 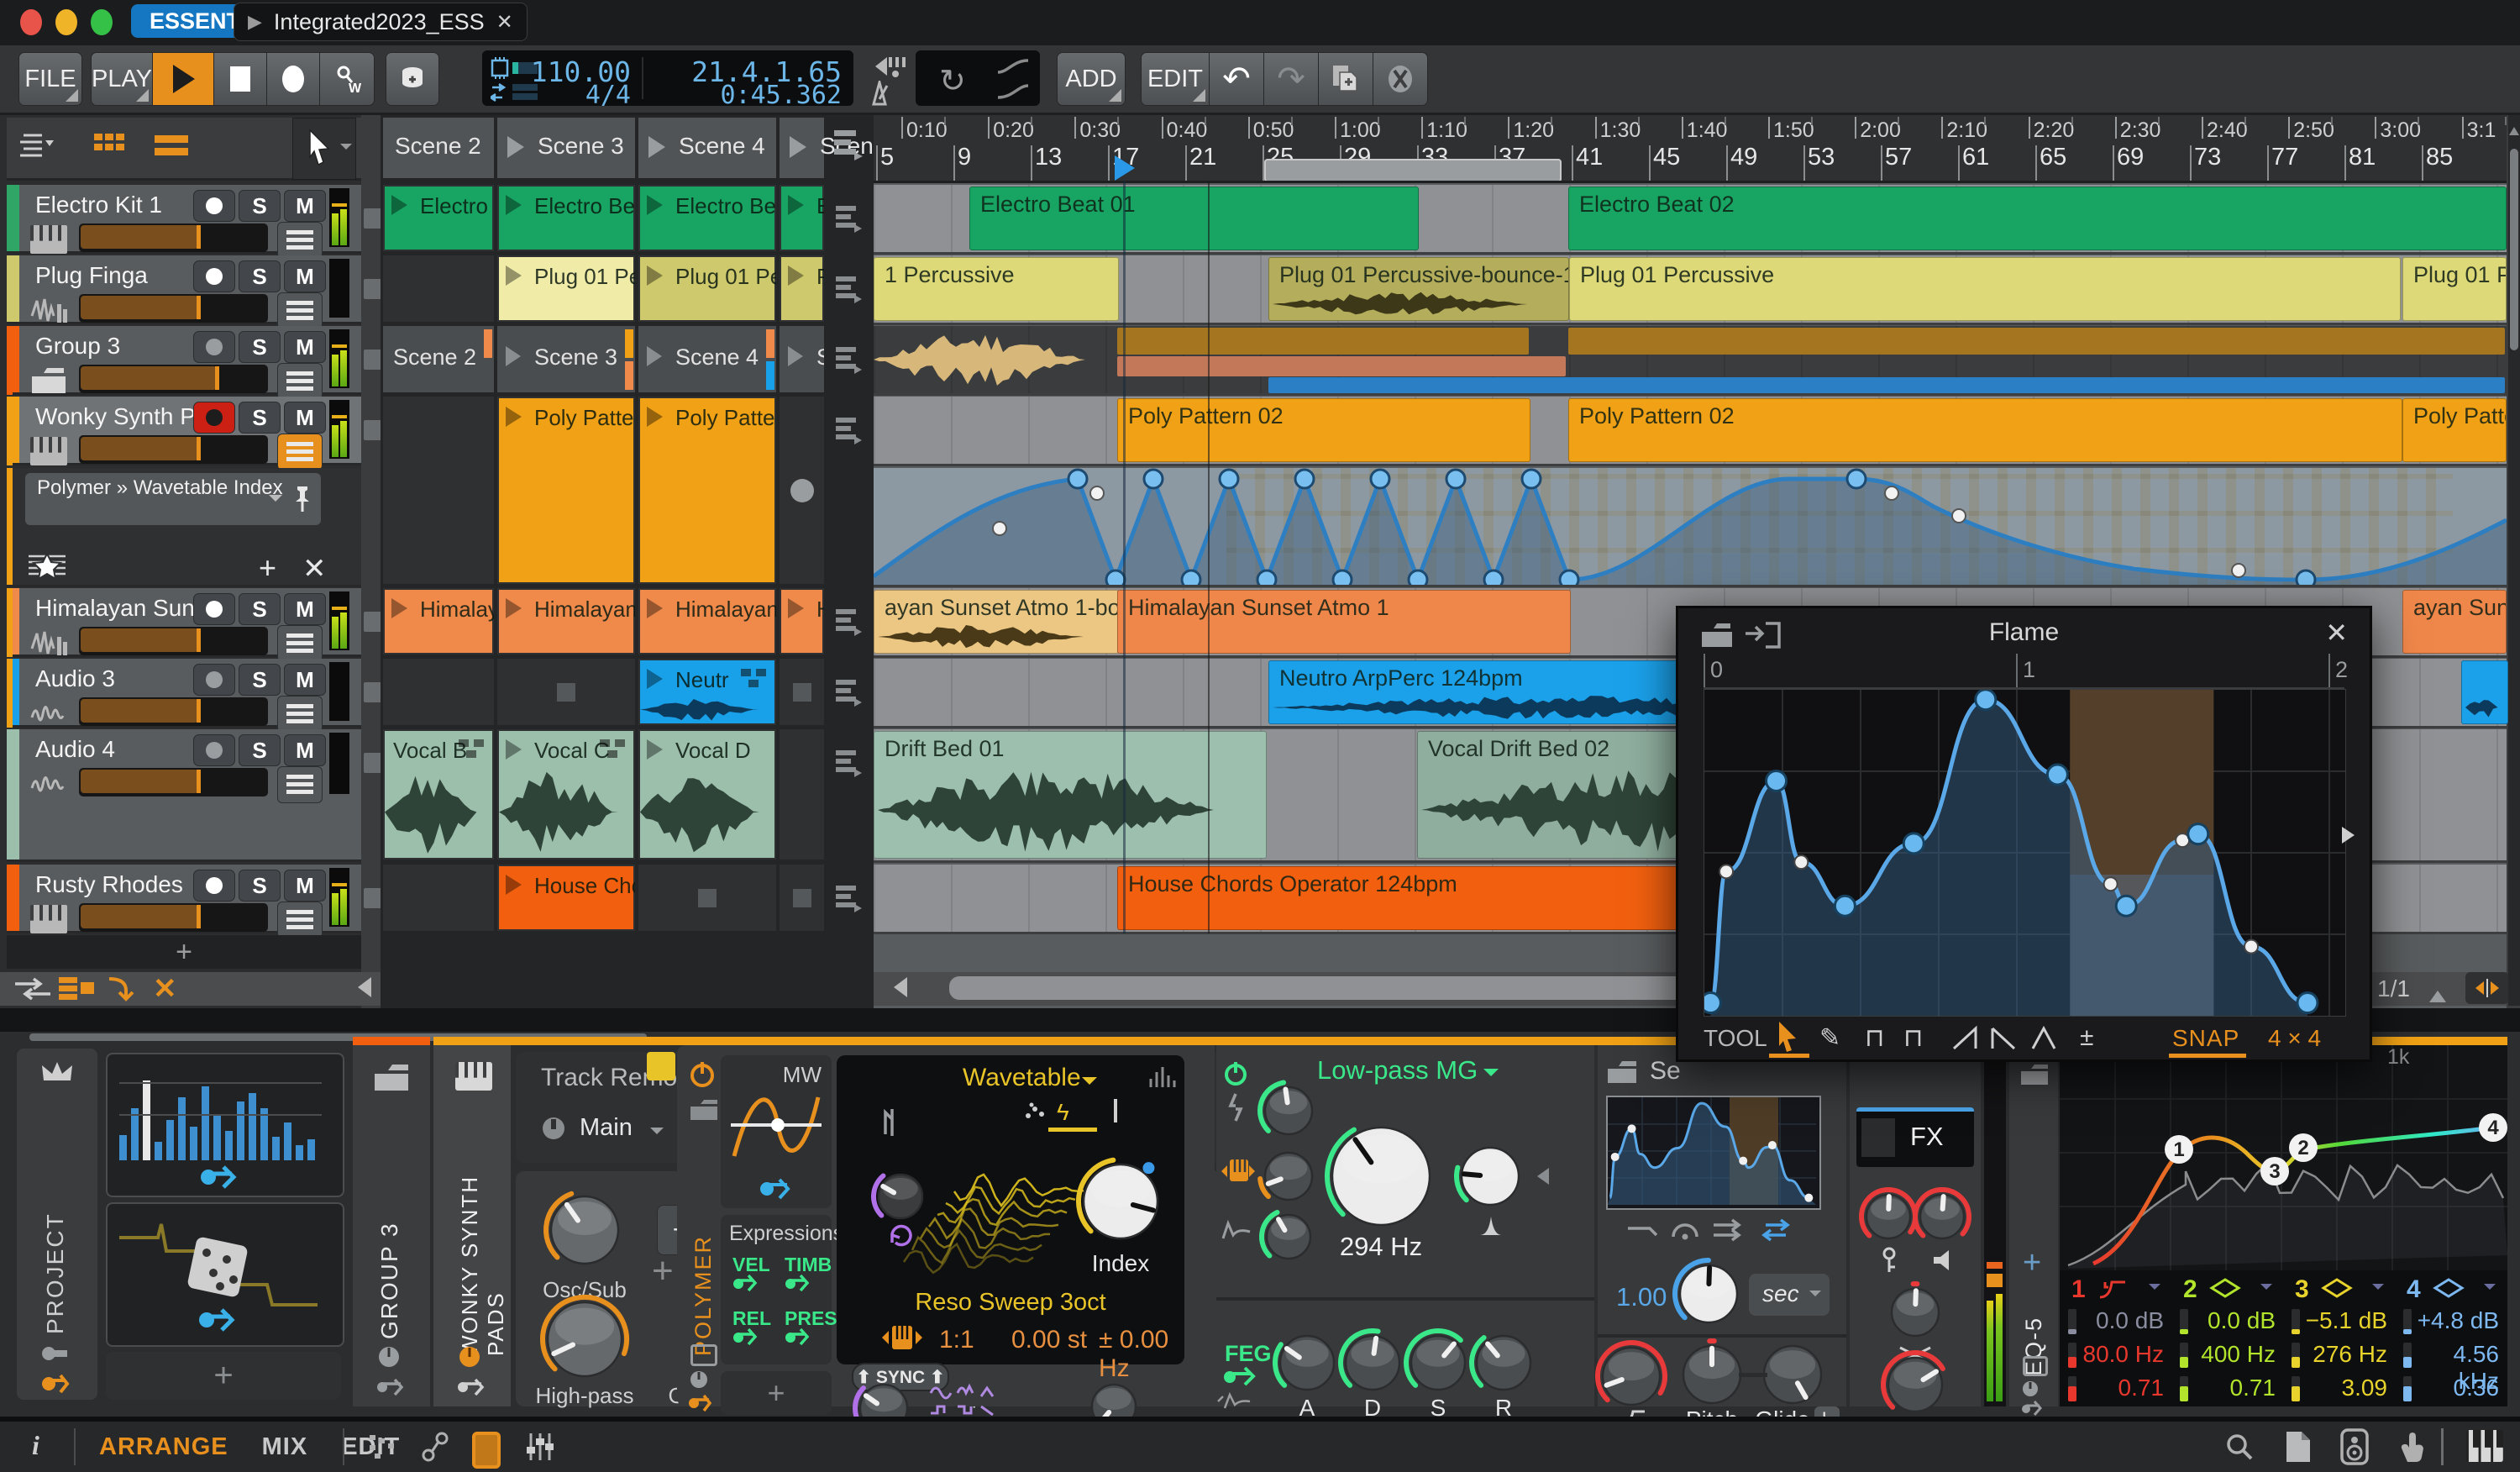 I want to click on latch-badge: L, so click(x=1827, y=1411).